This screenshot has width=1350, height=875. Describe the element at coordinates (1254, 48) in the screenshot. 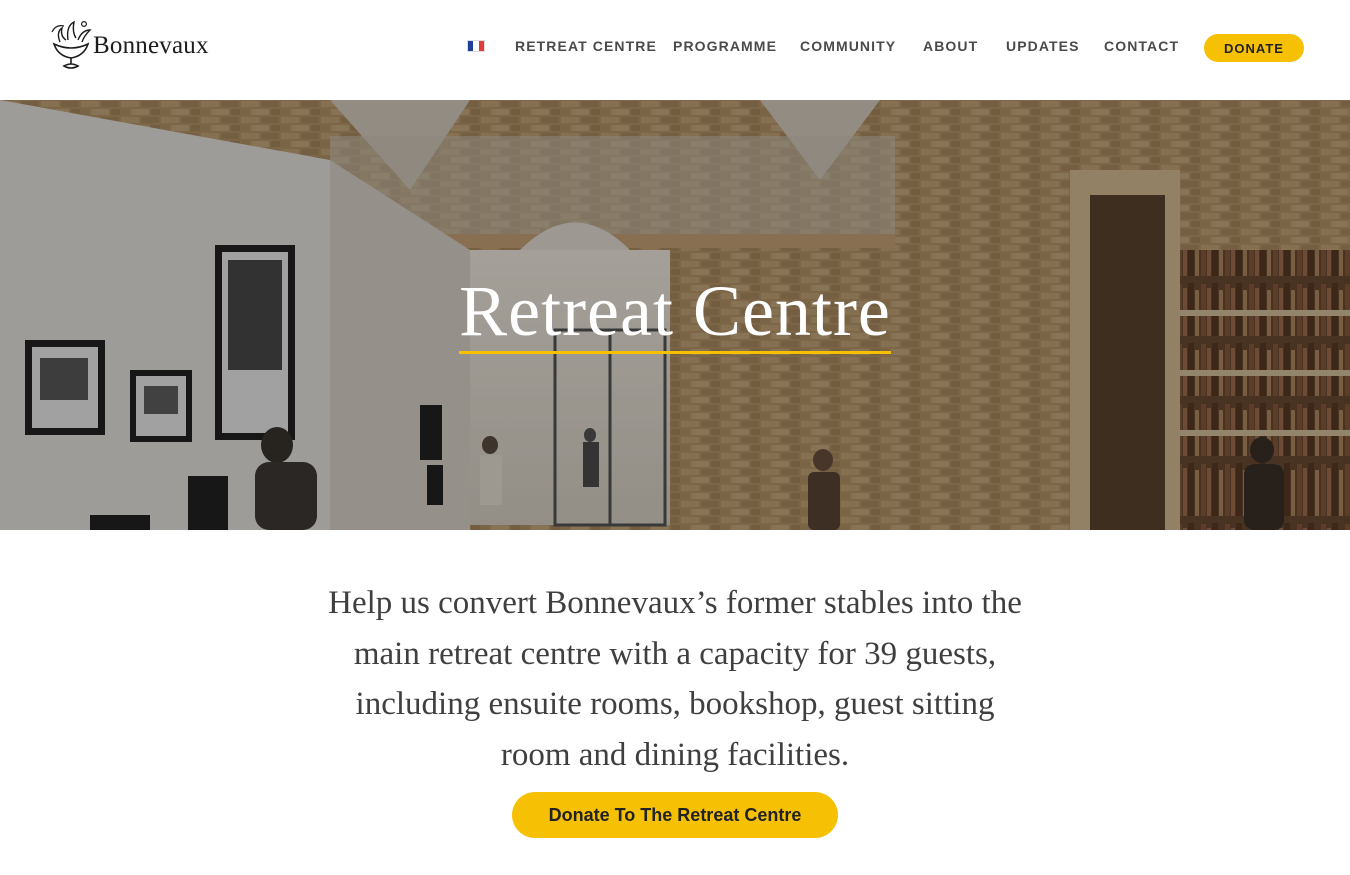

I see `donate-button: DONATE` at that location.